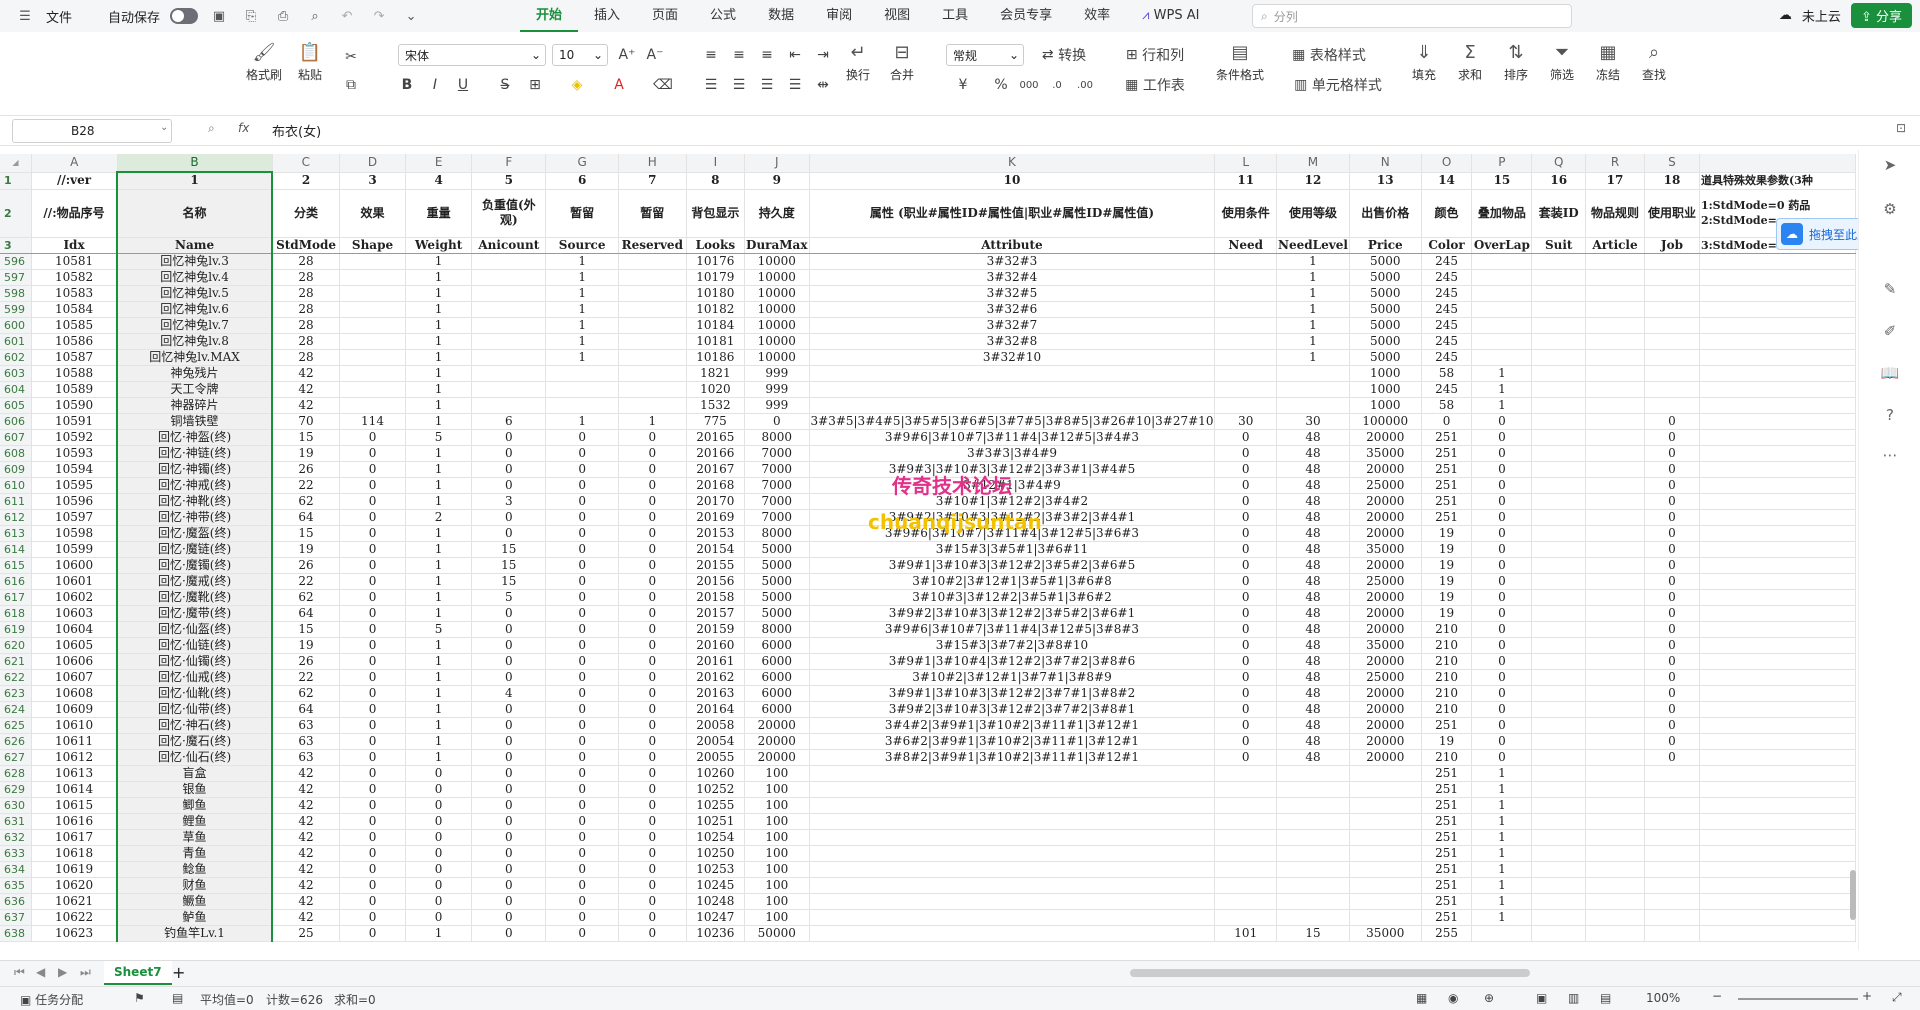  I want to click on table-cell: 10589, so click(74, 389).